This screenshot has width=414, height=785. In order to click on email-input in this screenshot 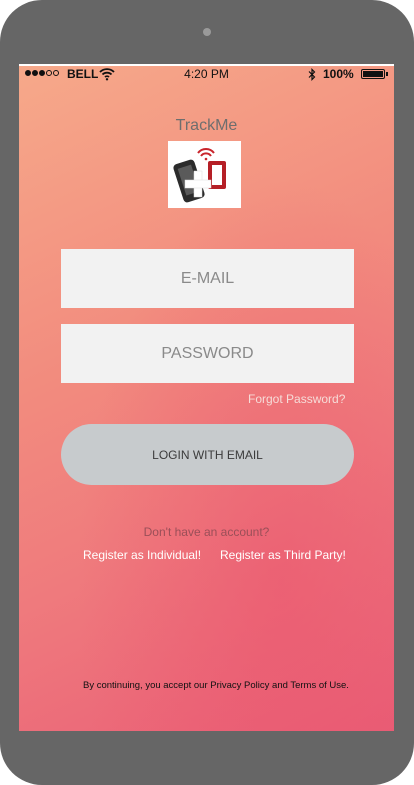, I will do `click(207, 278)`.